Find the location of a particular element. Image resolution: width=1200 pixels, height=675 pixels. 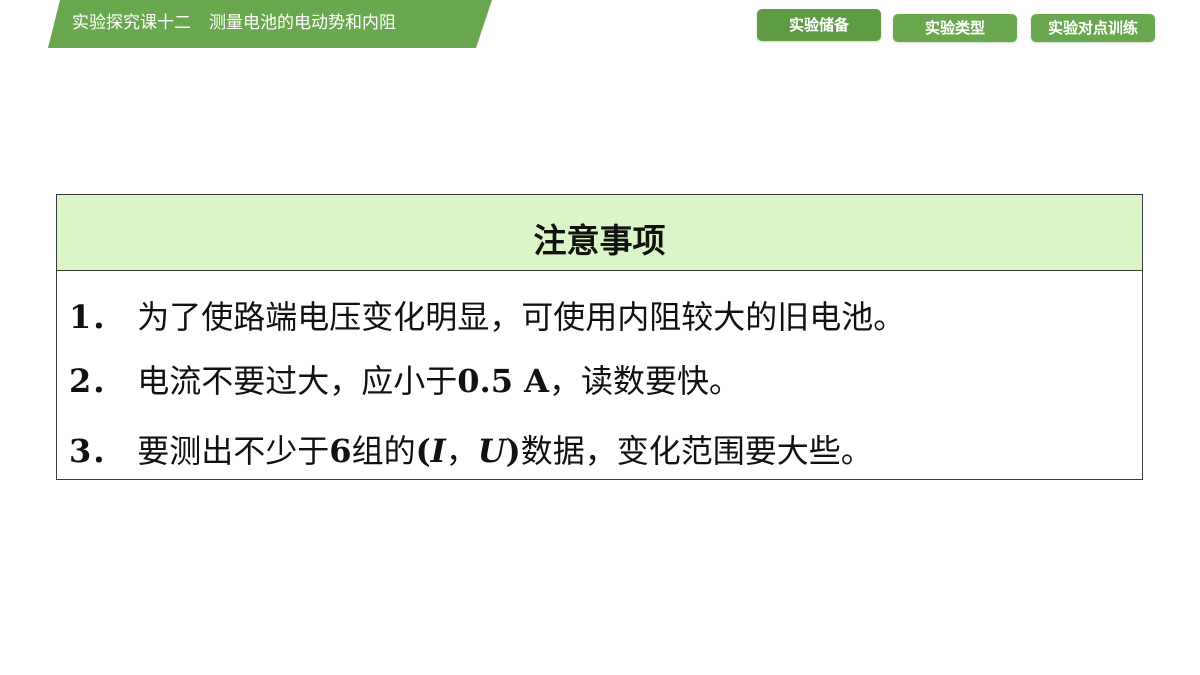

tab-experiment-training: 实验对点训练 is located at coordinates (1093, 28).